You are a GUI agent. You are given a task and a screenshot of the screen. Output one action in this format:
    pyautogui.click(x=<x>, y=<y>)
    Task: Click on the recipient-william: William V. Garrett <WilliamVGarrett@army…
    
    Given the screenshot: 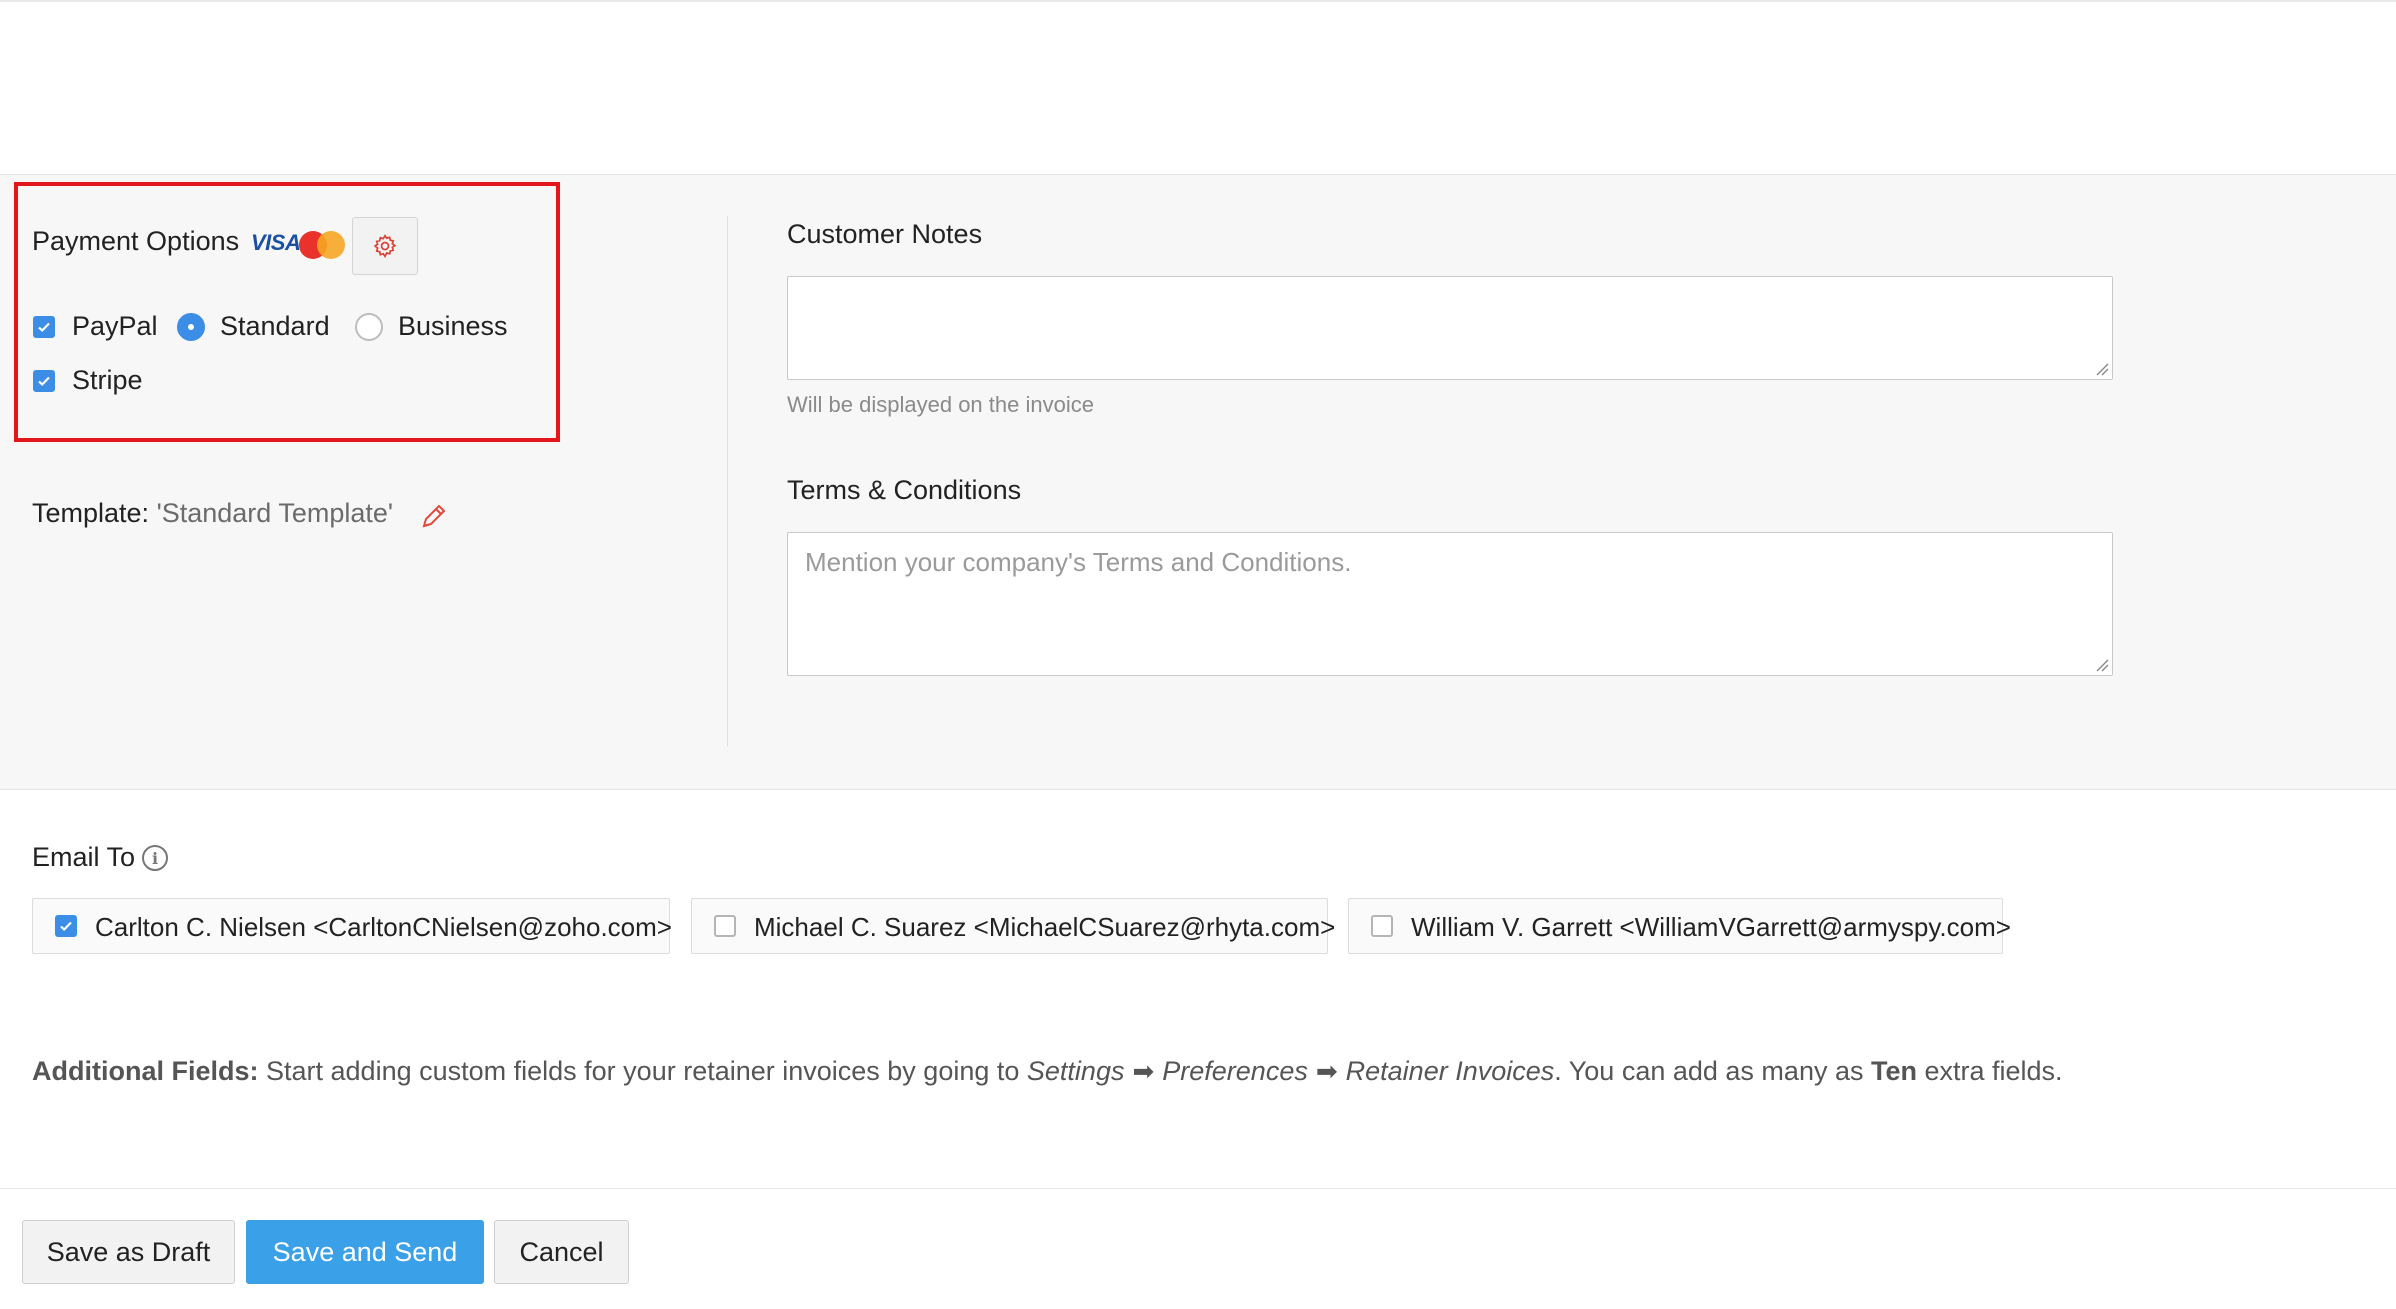 What is the action you would take?
    pyautogui.click(x=1679, y=926)
    